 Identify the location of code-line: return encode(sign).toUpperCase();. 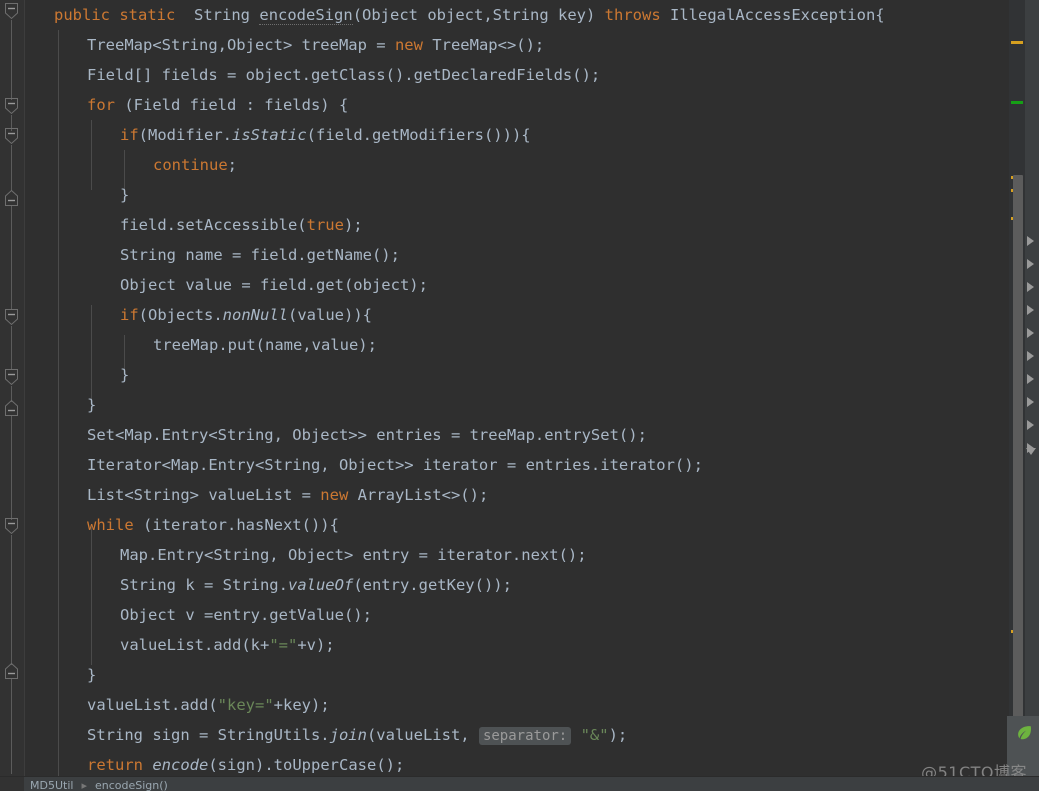
(517, 763).